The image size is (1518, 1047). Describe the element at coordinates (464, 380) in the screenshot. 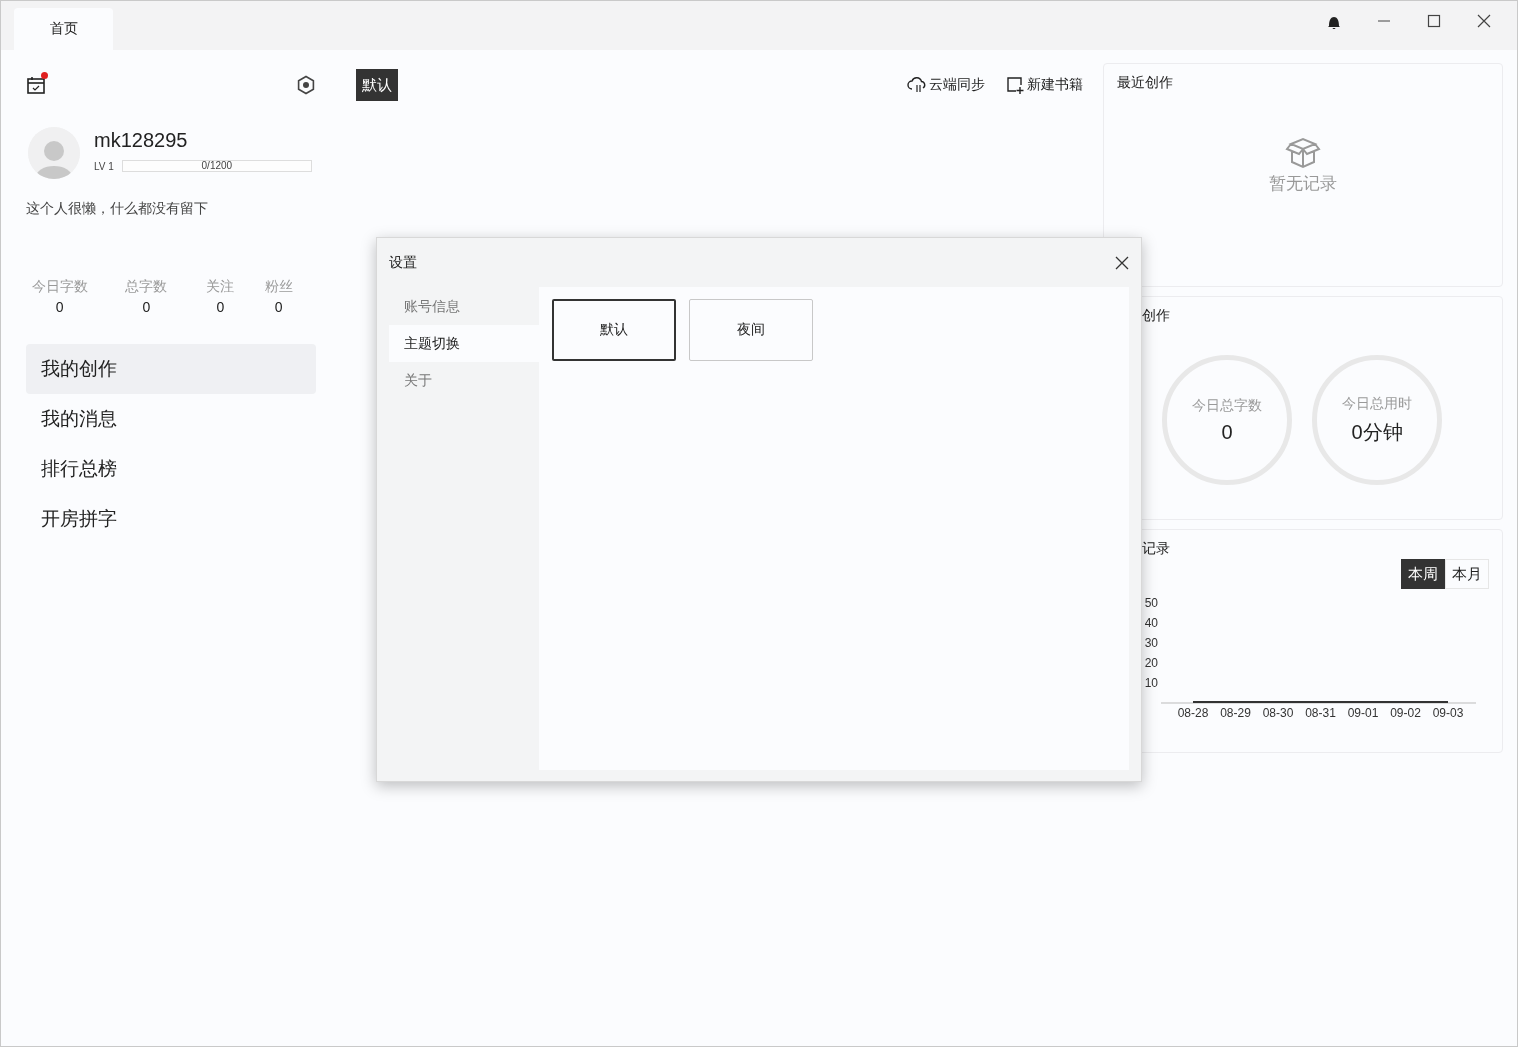

I see `nav-item: 关于` at that location.